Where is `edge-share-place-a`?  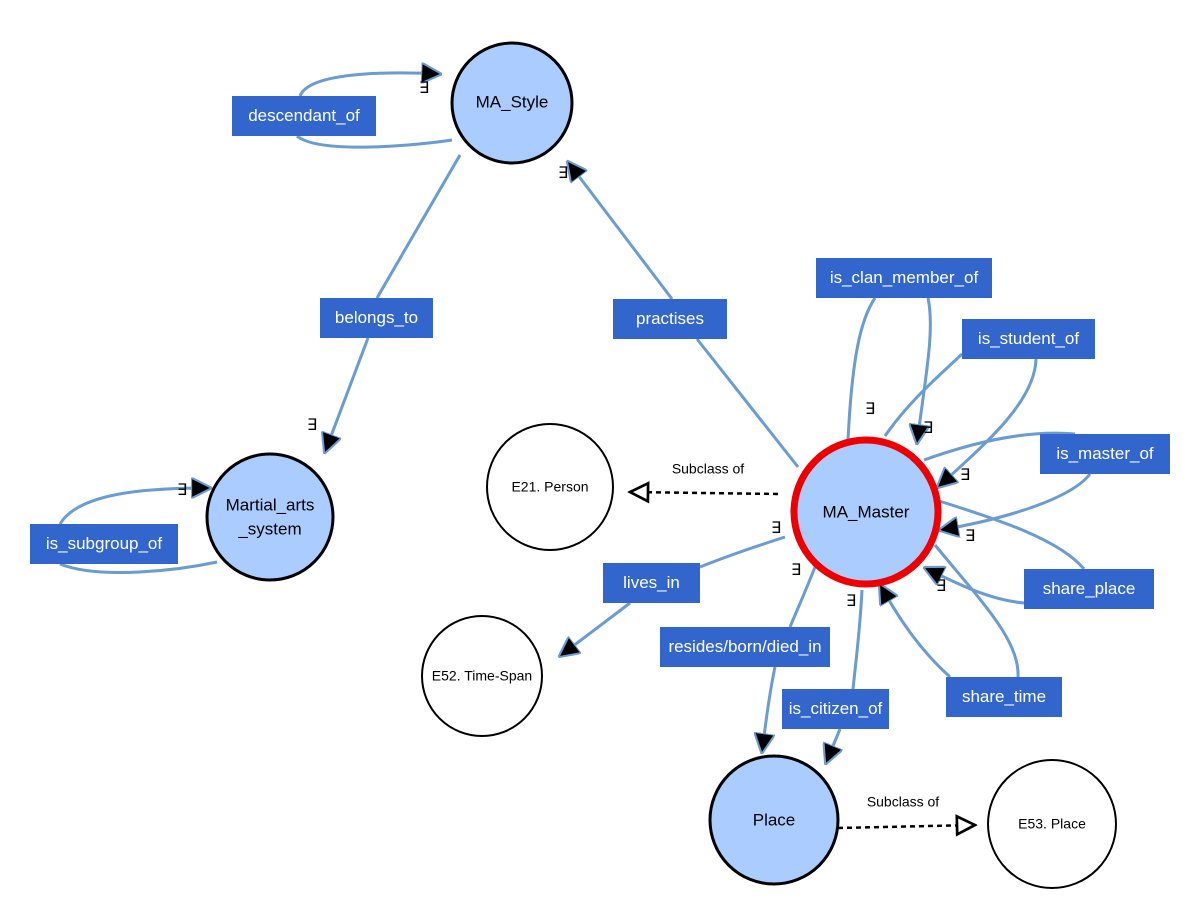
edge-share-place-a is located at coordinates (1010, 534).